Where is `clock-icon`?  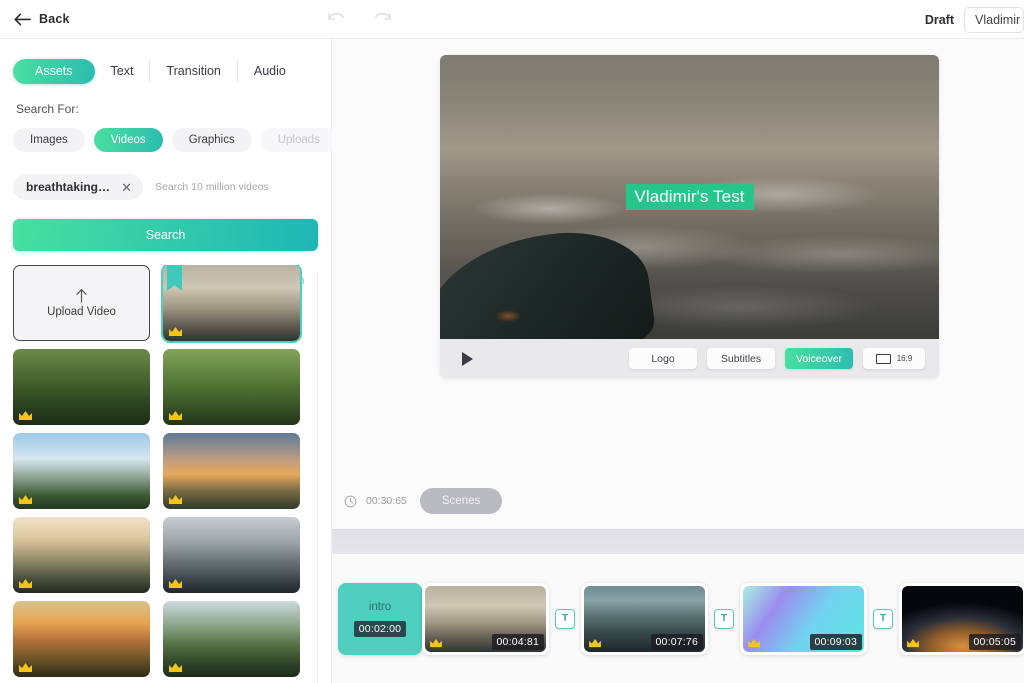
clock-icon is located at coordinates (350, 501).